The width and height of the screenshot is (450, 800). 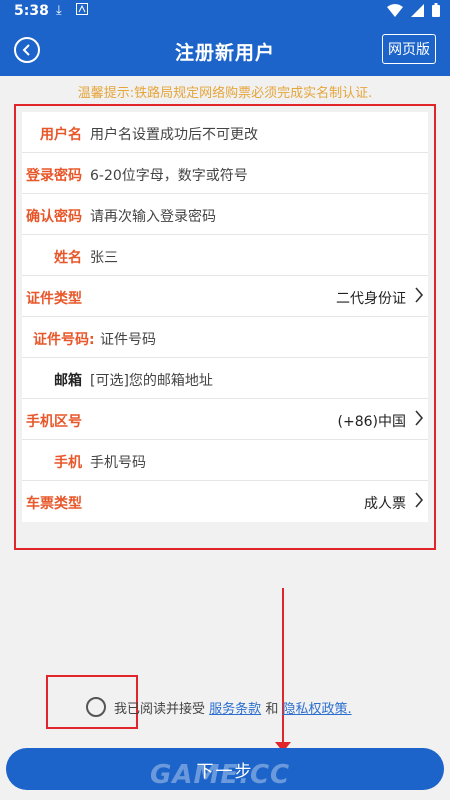 I want to click on battery-icon, so click(x=436, y=12).